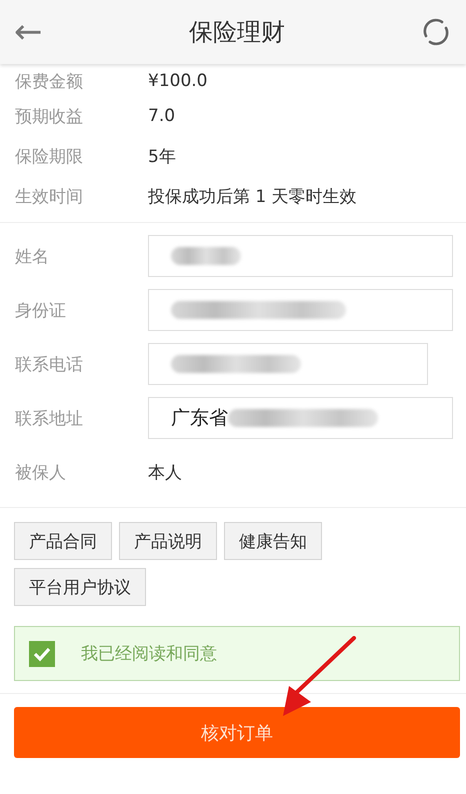 The width and height of the screenshot is (466, 794). What do you see at coordinates (32, 257) in the screenshot?
I see `form-label: 姓名` at bounding box center [32, 257].